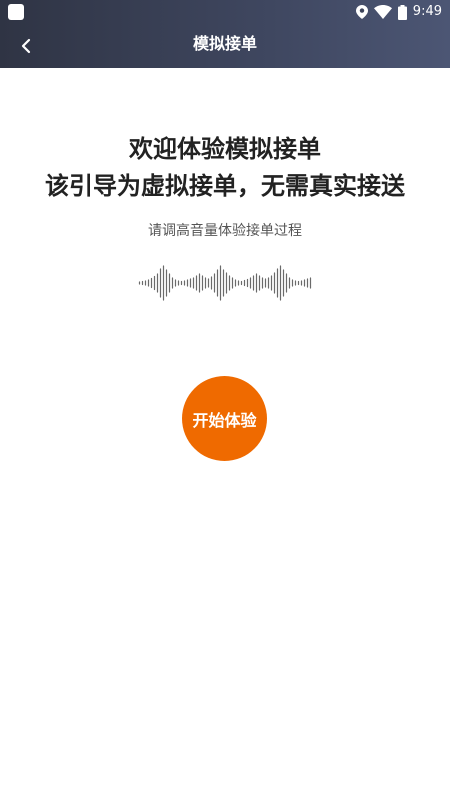 The image size is (450, 800). I want to click on start-experience-button: 开始体验, so click(224, 418).